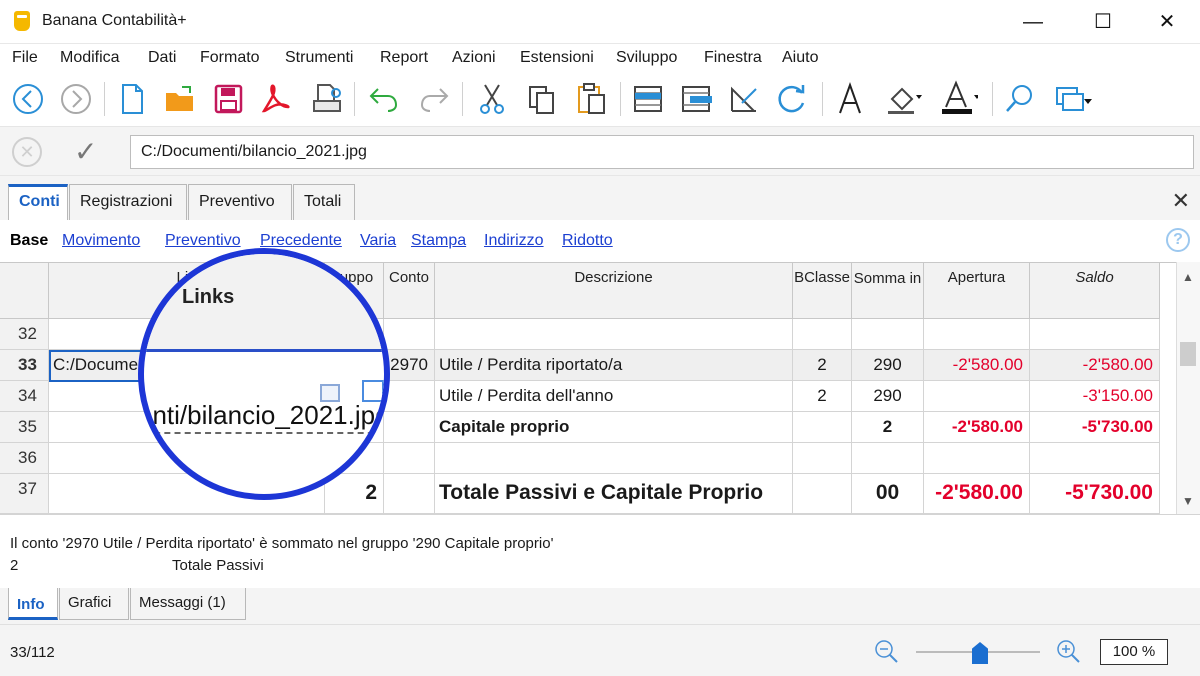 This screenshot has height=676, width=1200. What do you see at coordinates (162, 58) in the screenshot?
I see `menu-dati: Dati` at bounding box center [162, 58].